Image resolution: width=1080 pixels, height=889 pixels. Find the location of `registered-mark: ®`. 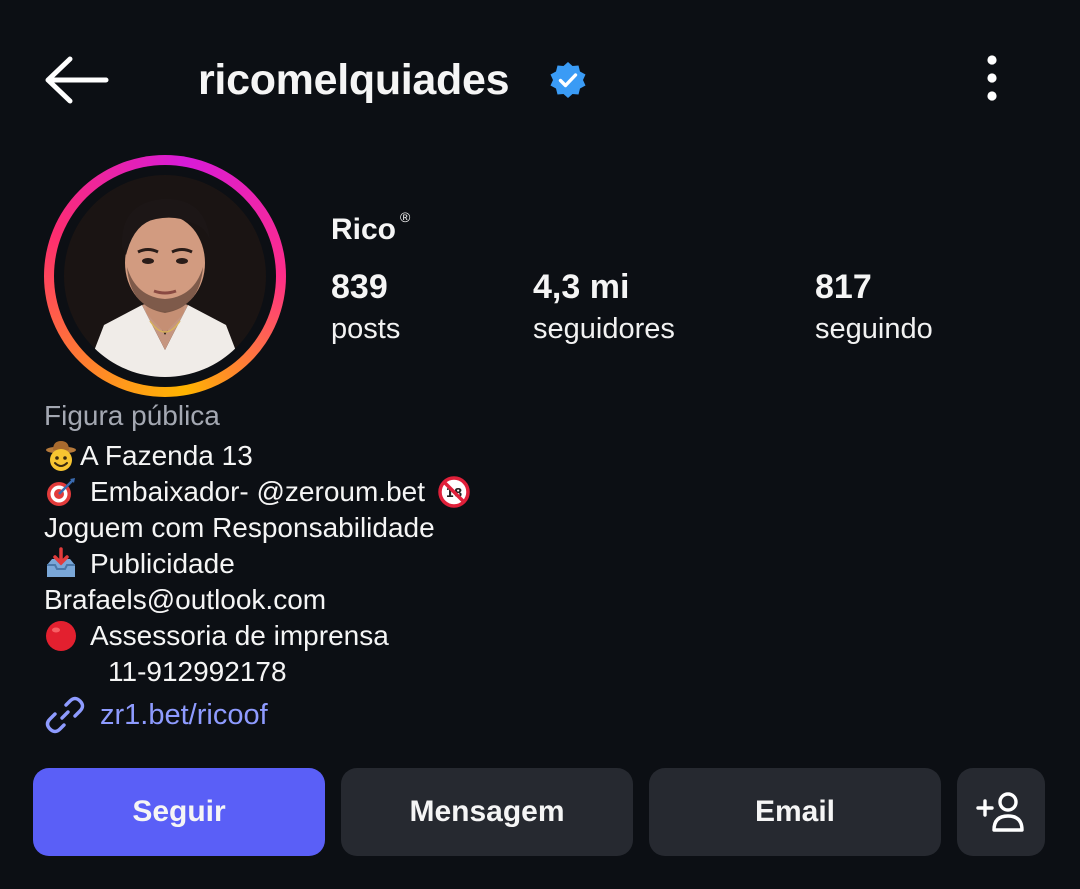

registered-mark: ® is located at coordinates (405, 217).